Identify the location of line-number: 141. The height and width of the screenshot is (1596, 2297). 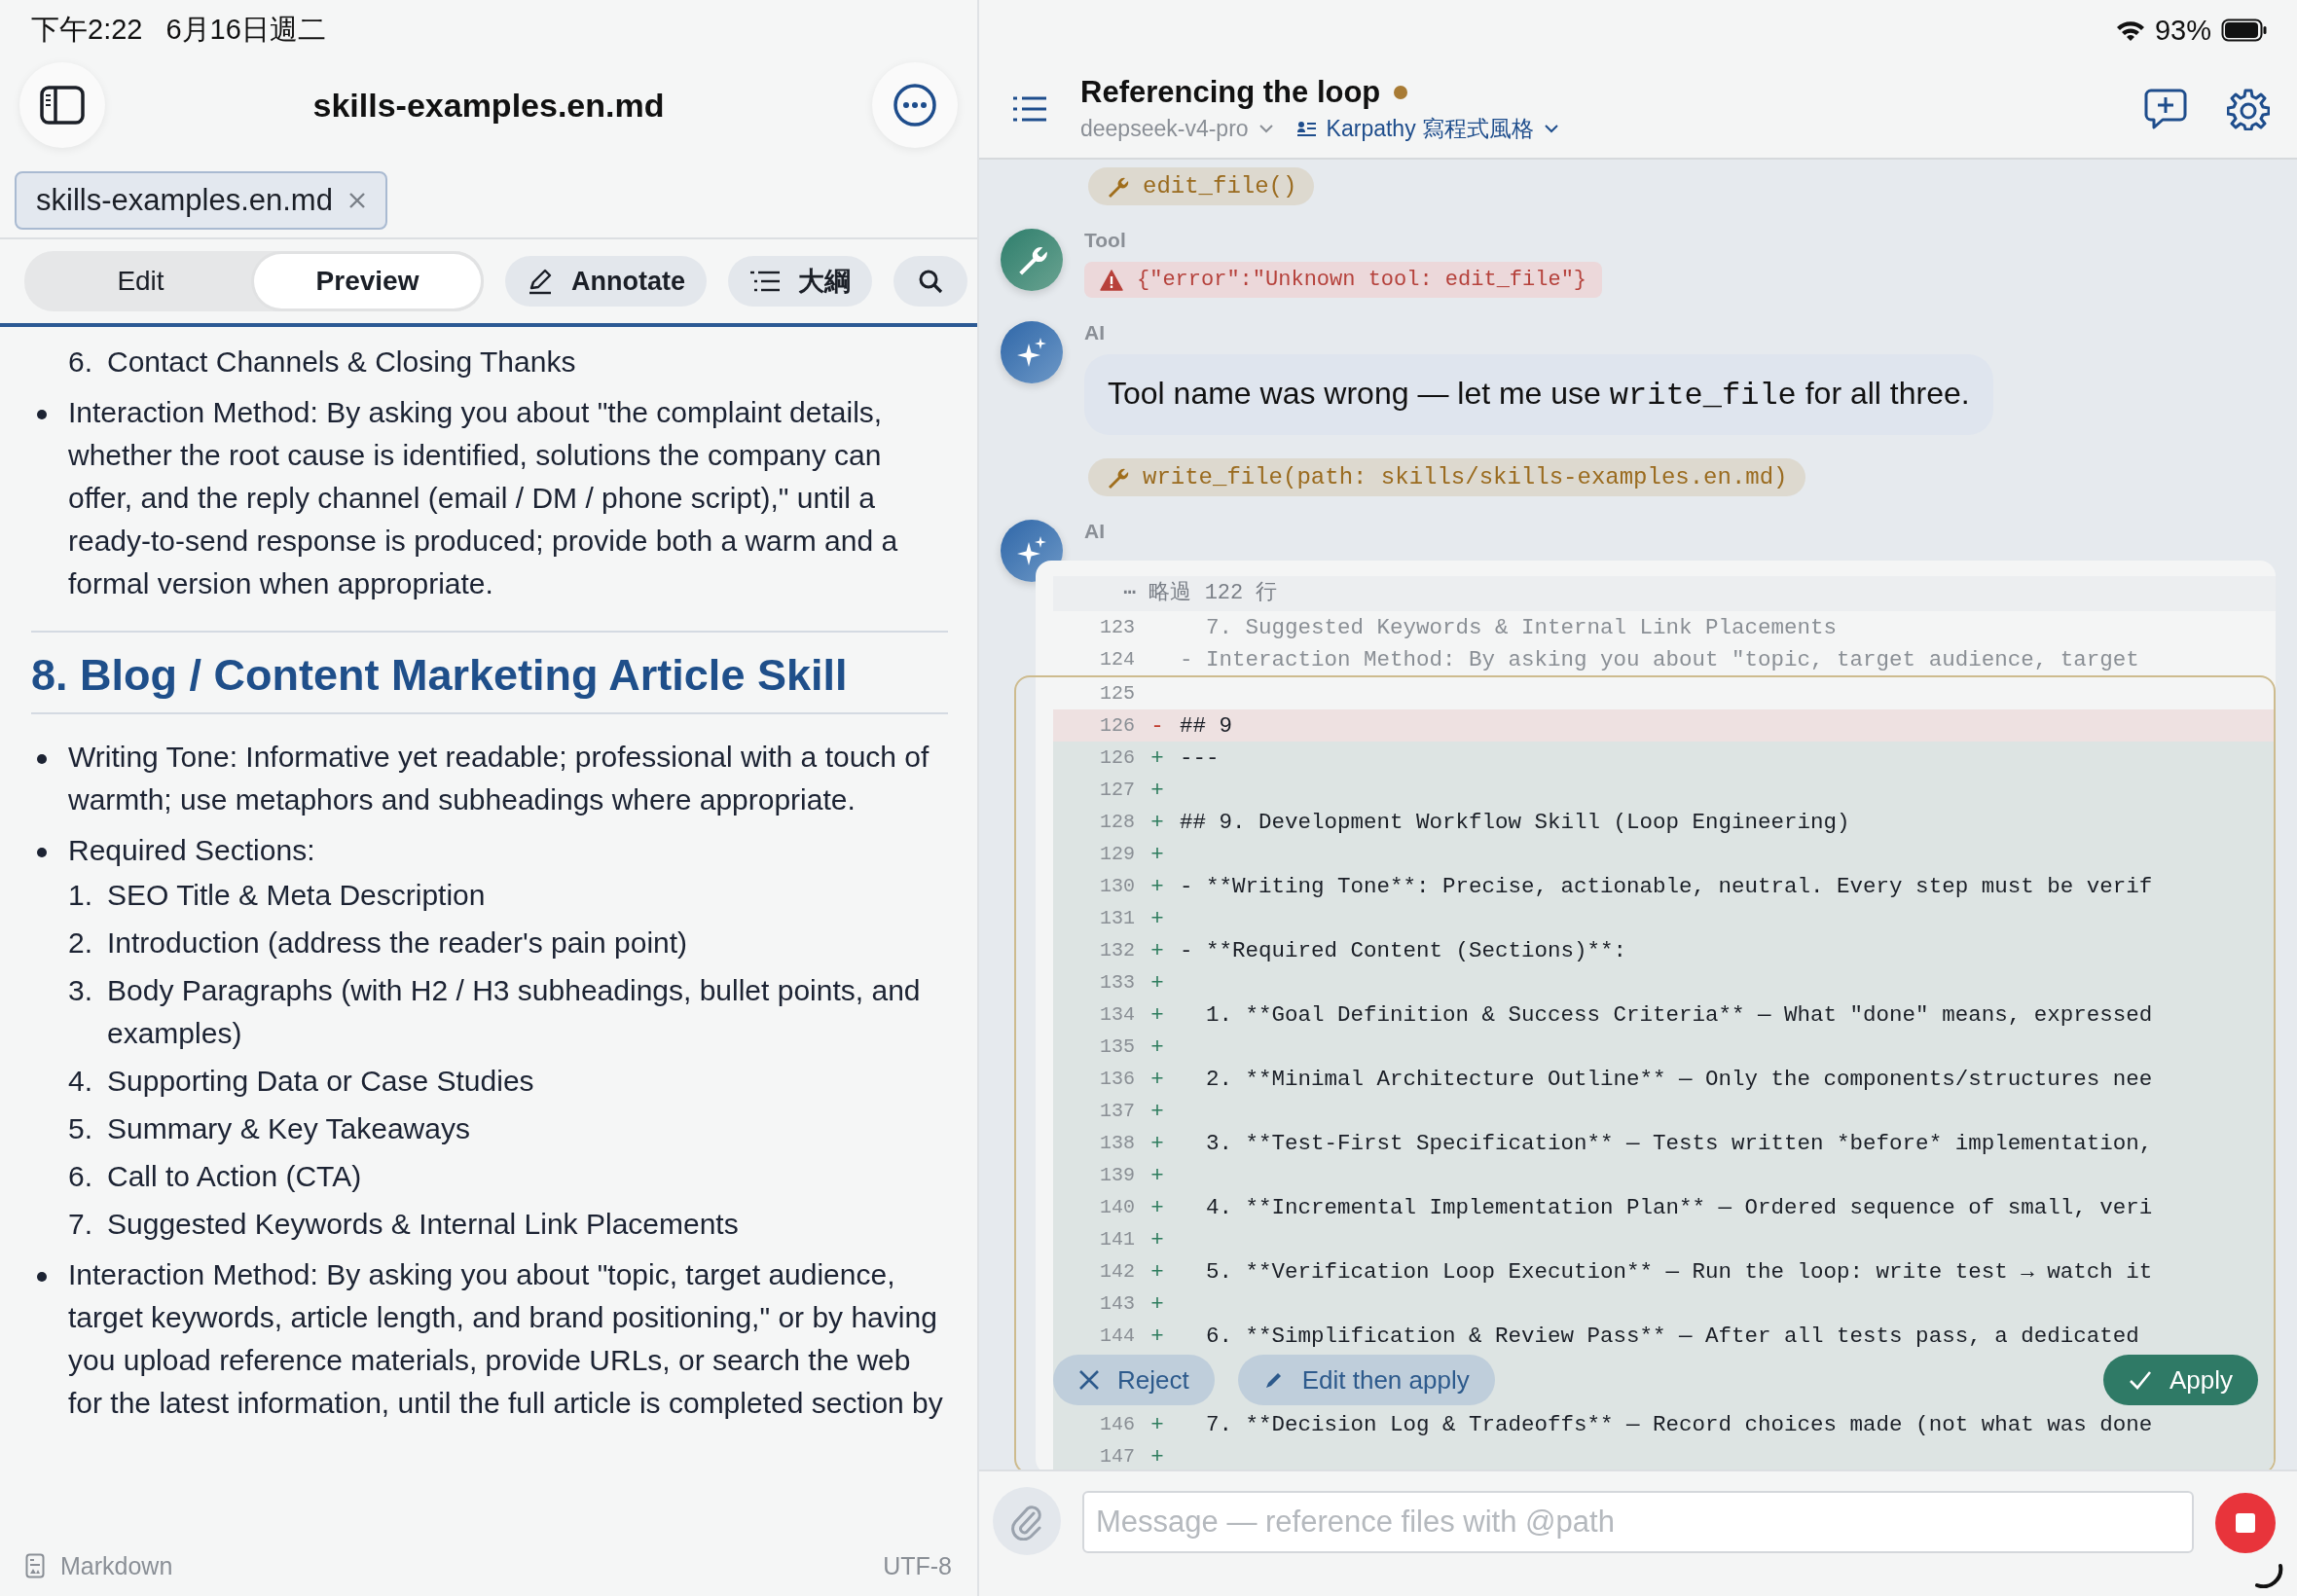
(1117, 1239).